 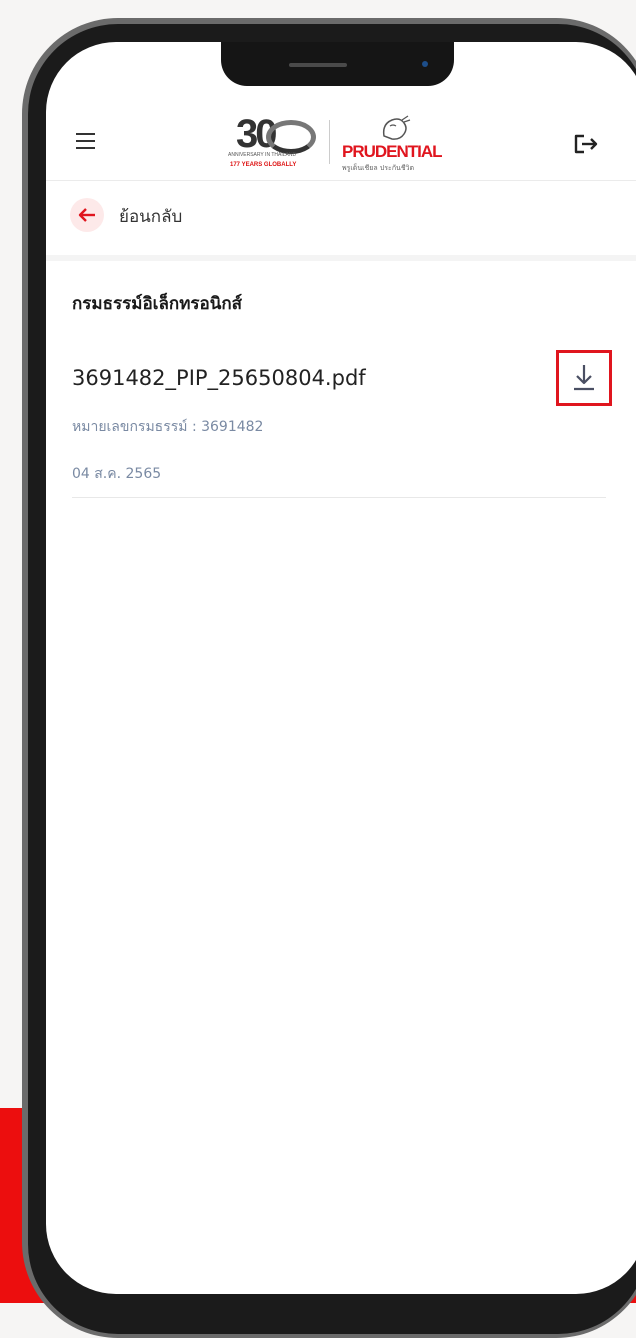 What do you see at coordinates (329, 142) in the screenshot?
I see `logo-divider` at bounding box center [329, 142].